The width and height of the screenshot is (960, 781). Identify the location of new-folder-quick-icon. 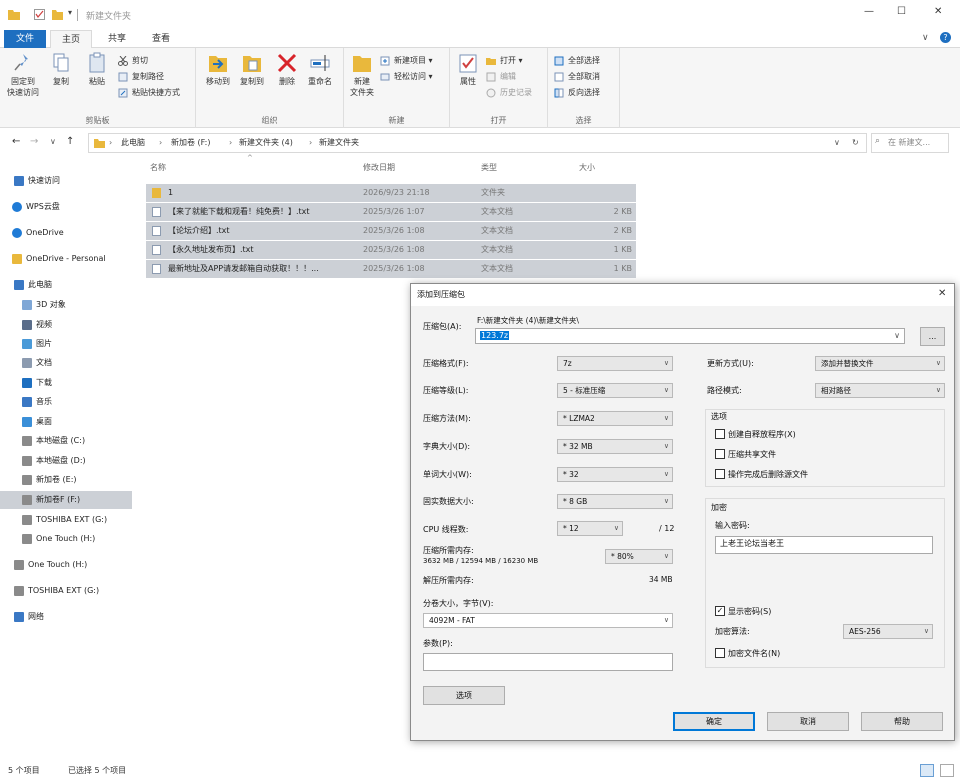
(57, 14).